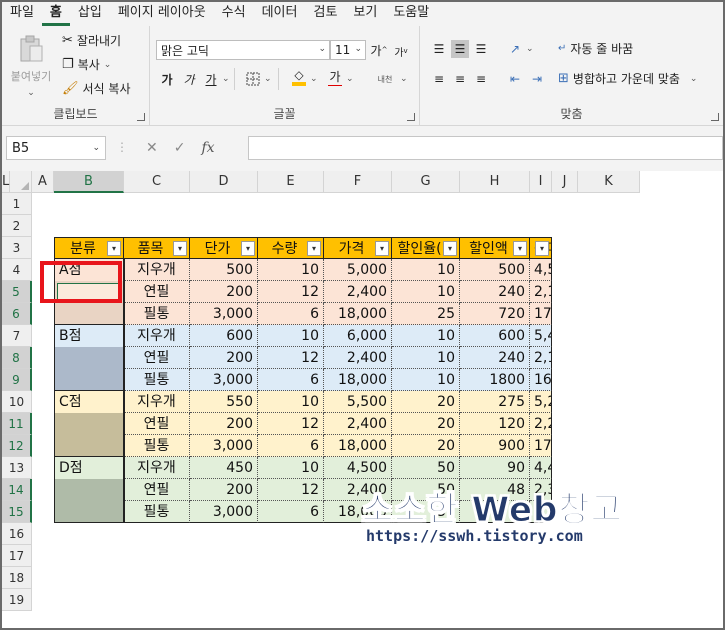 The width and height of the screenshot is (725, 630). I want to click on row-header-15: 15, so click(17, 512).